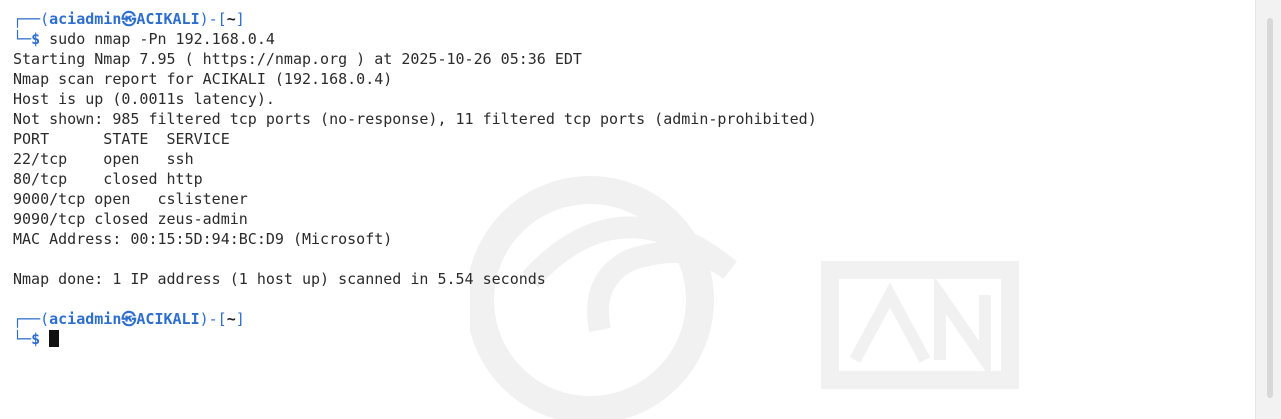 The image size is (1281, 419). I want to click on scrollbar, so click(1268, 209).